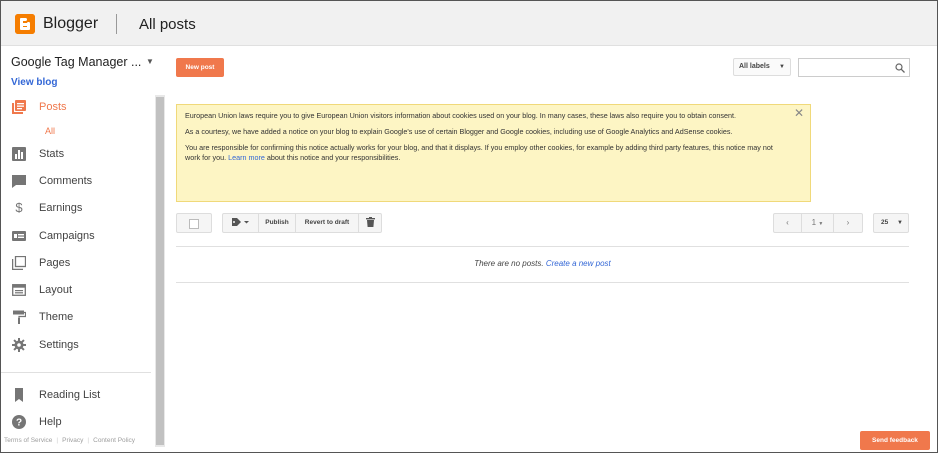  Describe the element at coordinates (885, 222) in the screenshot. I see `per-page-value: 25` at that location.